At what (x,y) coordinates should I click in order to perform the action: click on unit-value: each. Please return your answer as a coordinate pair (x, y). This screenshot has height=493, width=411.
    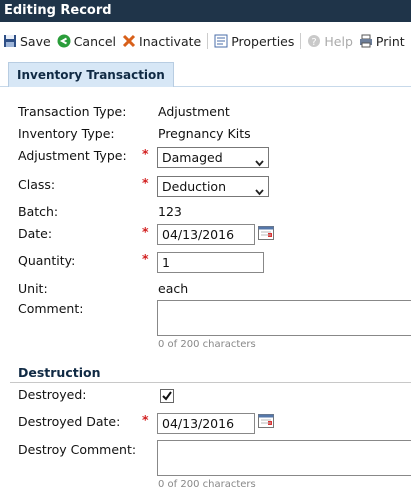
    Looking at the image, I should click on (173, 288).